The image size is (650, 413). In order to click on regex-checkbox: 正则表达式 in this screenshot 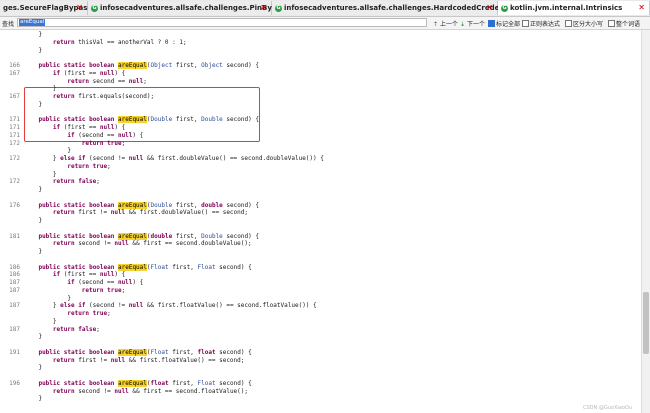, I will do `click(541, 23)`.